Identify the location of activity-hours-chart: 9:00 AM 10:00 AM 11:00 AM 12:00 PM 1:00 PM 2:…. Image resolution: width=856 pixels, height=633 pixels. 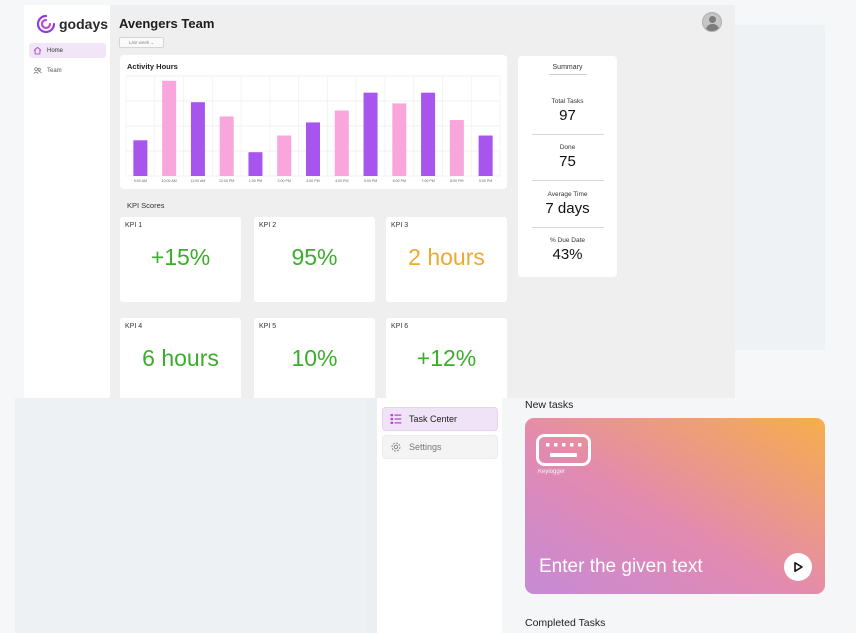
(313, 129).